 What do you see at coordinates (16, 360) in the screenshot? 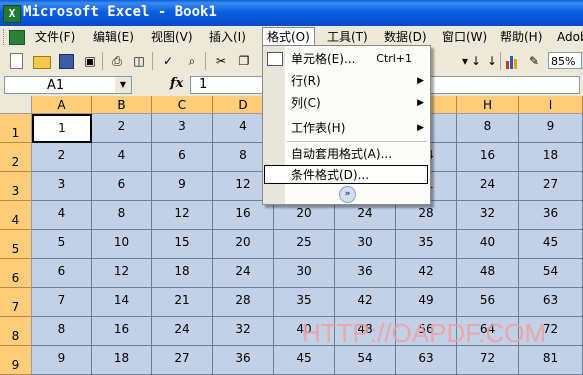
I see `row-header-9: 9` at bounding box center [16, 360].